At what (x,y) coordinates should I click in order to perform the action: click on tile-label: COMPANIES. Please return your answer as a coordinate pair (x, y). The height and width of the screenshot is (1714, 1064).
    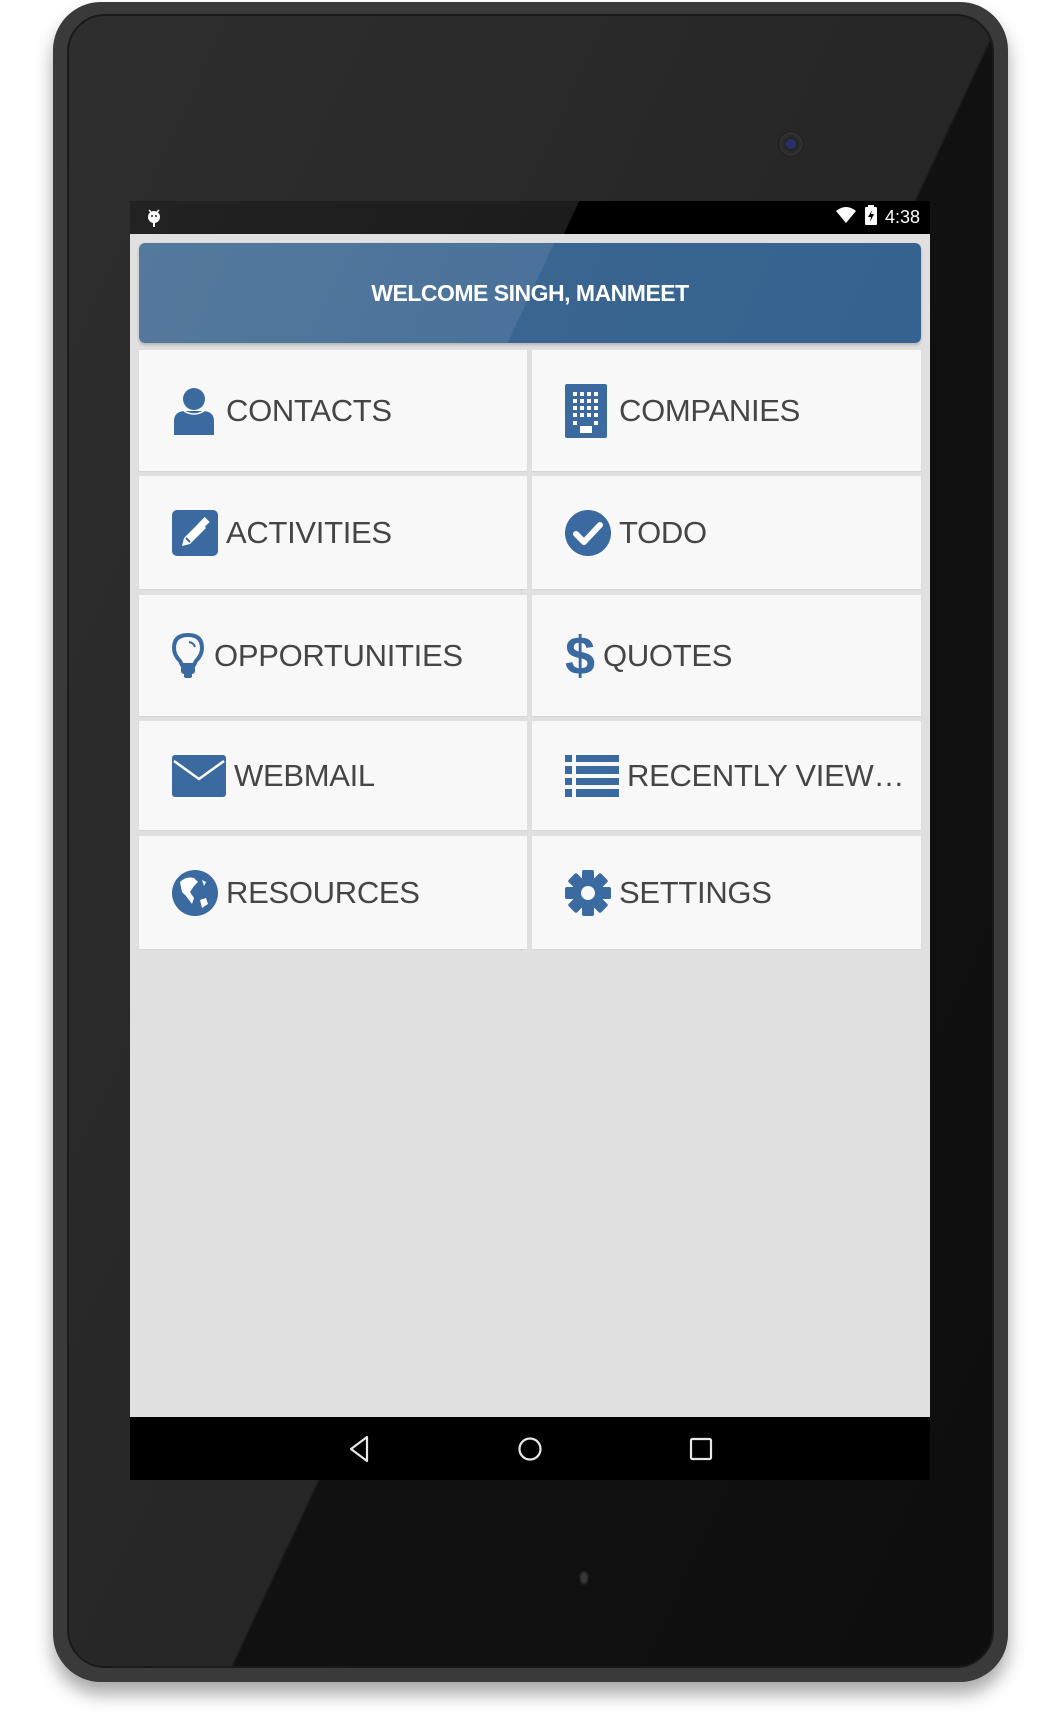
    Looking at the image, I should click on (710, 410).